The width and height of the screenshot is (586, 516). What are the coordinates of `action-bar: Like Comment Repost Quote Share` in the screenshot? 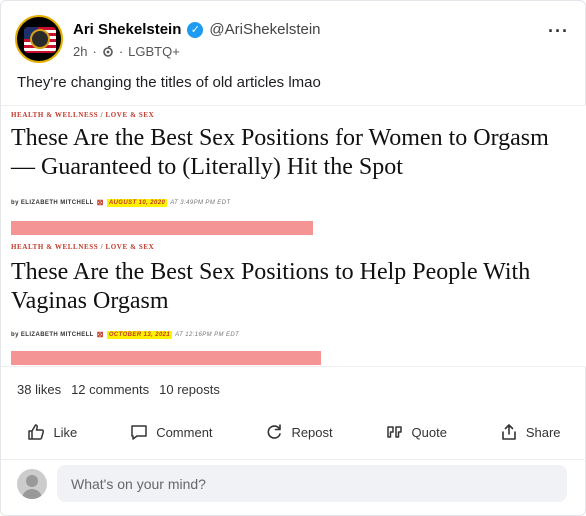 It's located at (293, 432).